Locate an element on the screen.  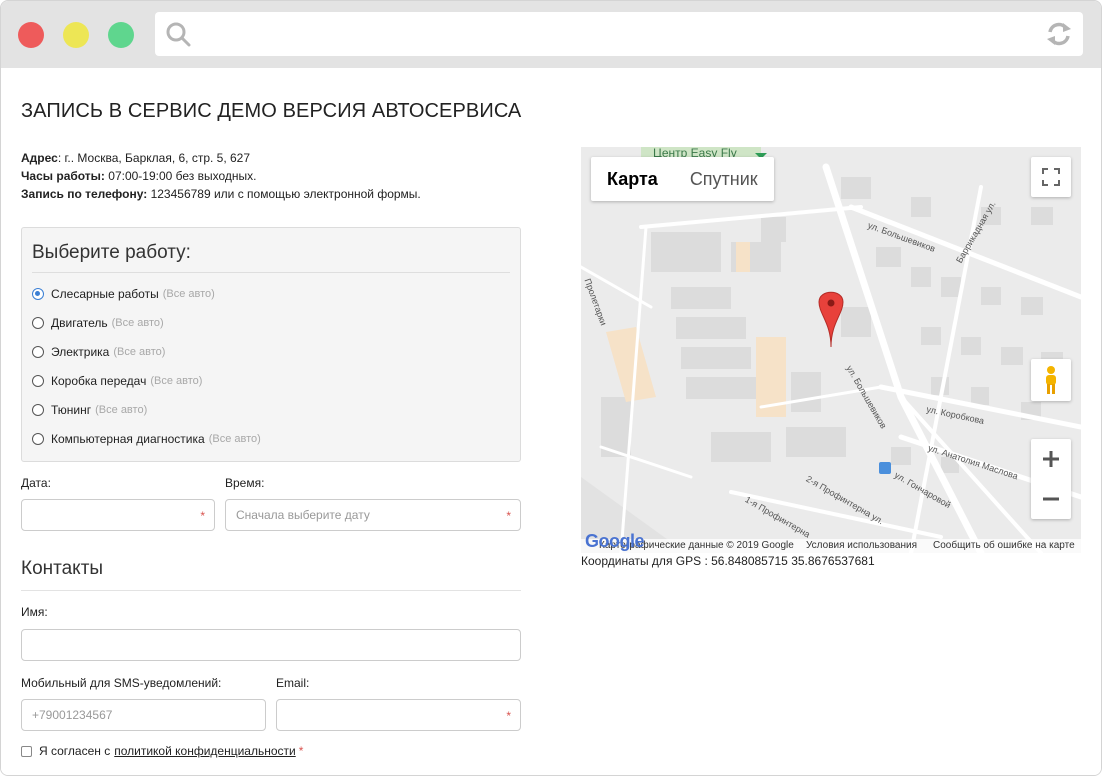
work-option-3: Электрика (Все авто) is located at coordinates (98, 352).